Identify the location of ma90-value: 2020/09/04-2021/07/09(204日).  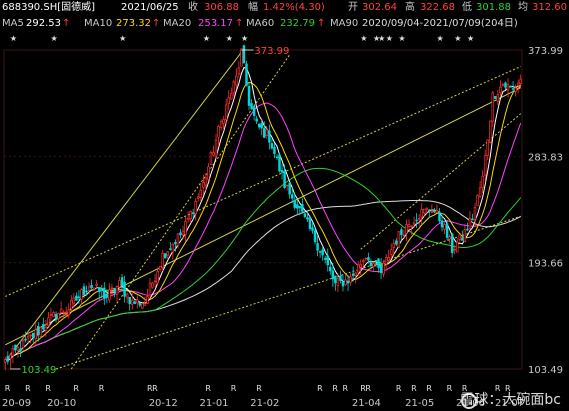
(440, 23).